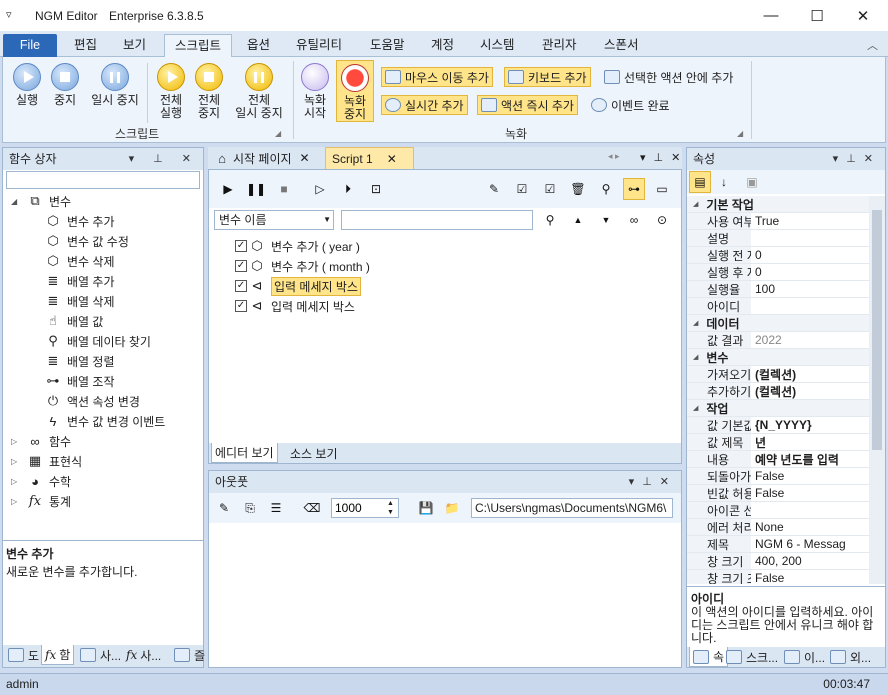  I want to click on property-value: NGM 6 - Messag, so click(810, 544).